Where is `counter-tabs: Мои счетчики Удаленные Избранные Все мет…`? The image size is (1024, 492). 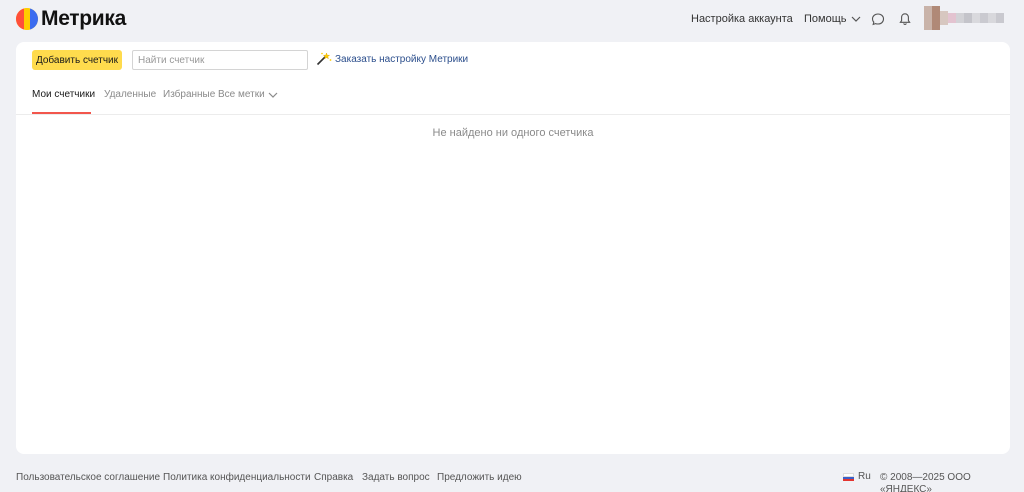
counter-tabs: Мои счетчики Удаленные Избранные Все мет… is located at coordinates (513, 101).